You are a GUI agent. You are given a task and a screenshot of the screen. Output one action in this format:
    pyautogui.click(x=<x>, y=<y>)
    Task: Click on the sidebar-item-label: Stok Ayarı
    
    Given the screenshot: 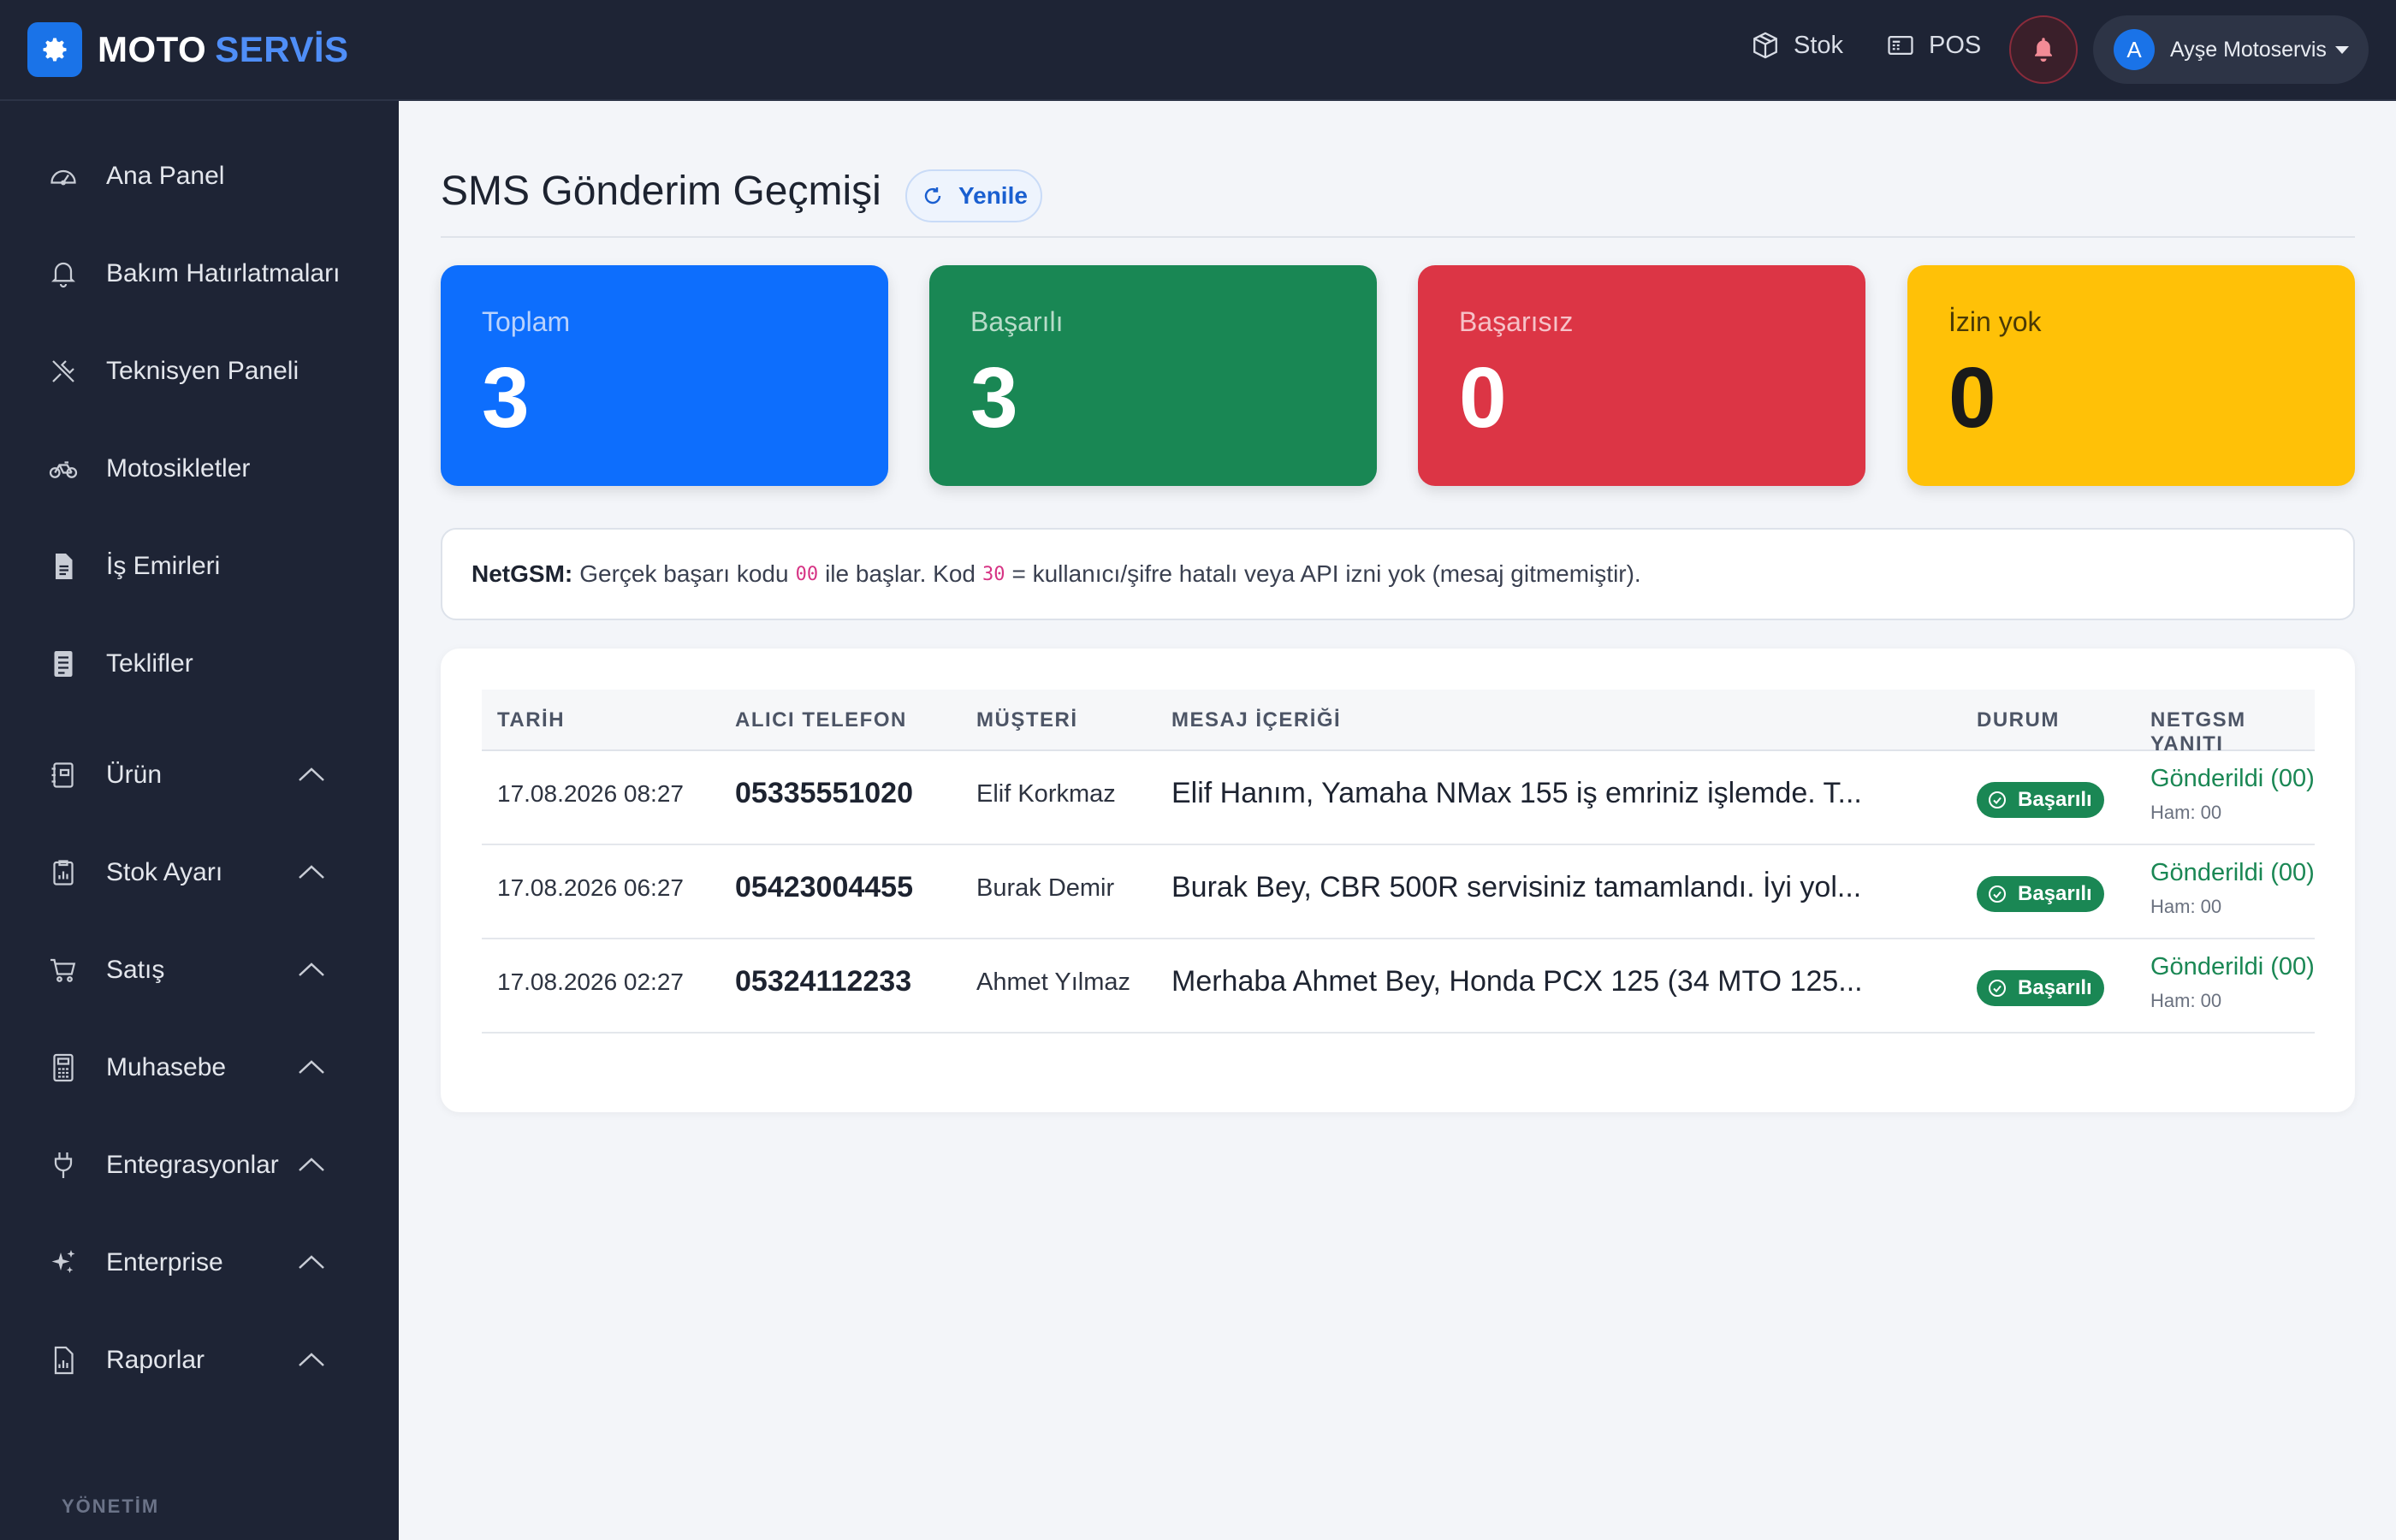 What is the action you would take?
    pyautogui.click(x=164, y=872)
    